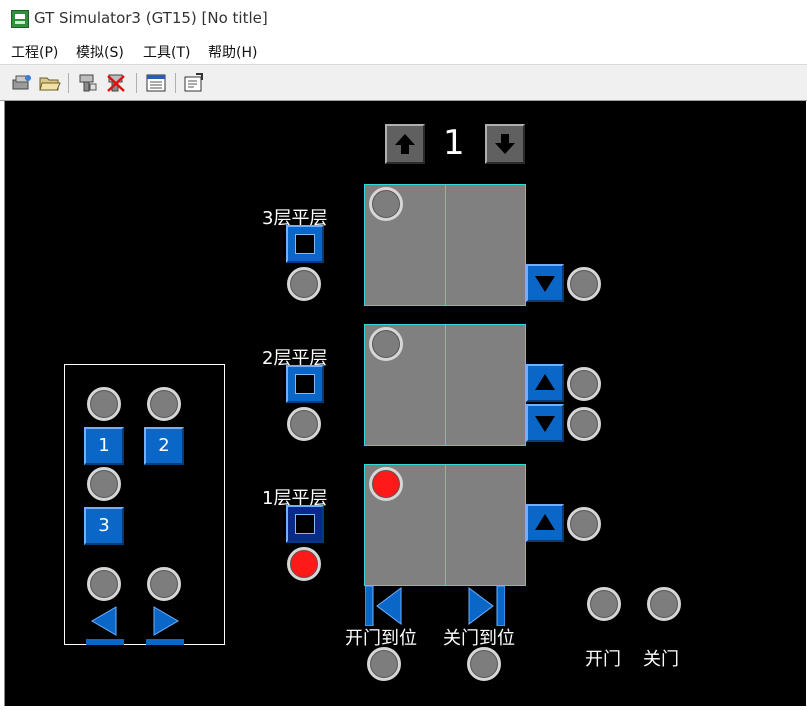 The image size is (807, 710). What do you see at coordinates (584, 424) in the screenshot?
I see `floor2-down-call-lamp` at bounding box center [584, 424].